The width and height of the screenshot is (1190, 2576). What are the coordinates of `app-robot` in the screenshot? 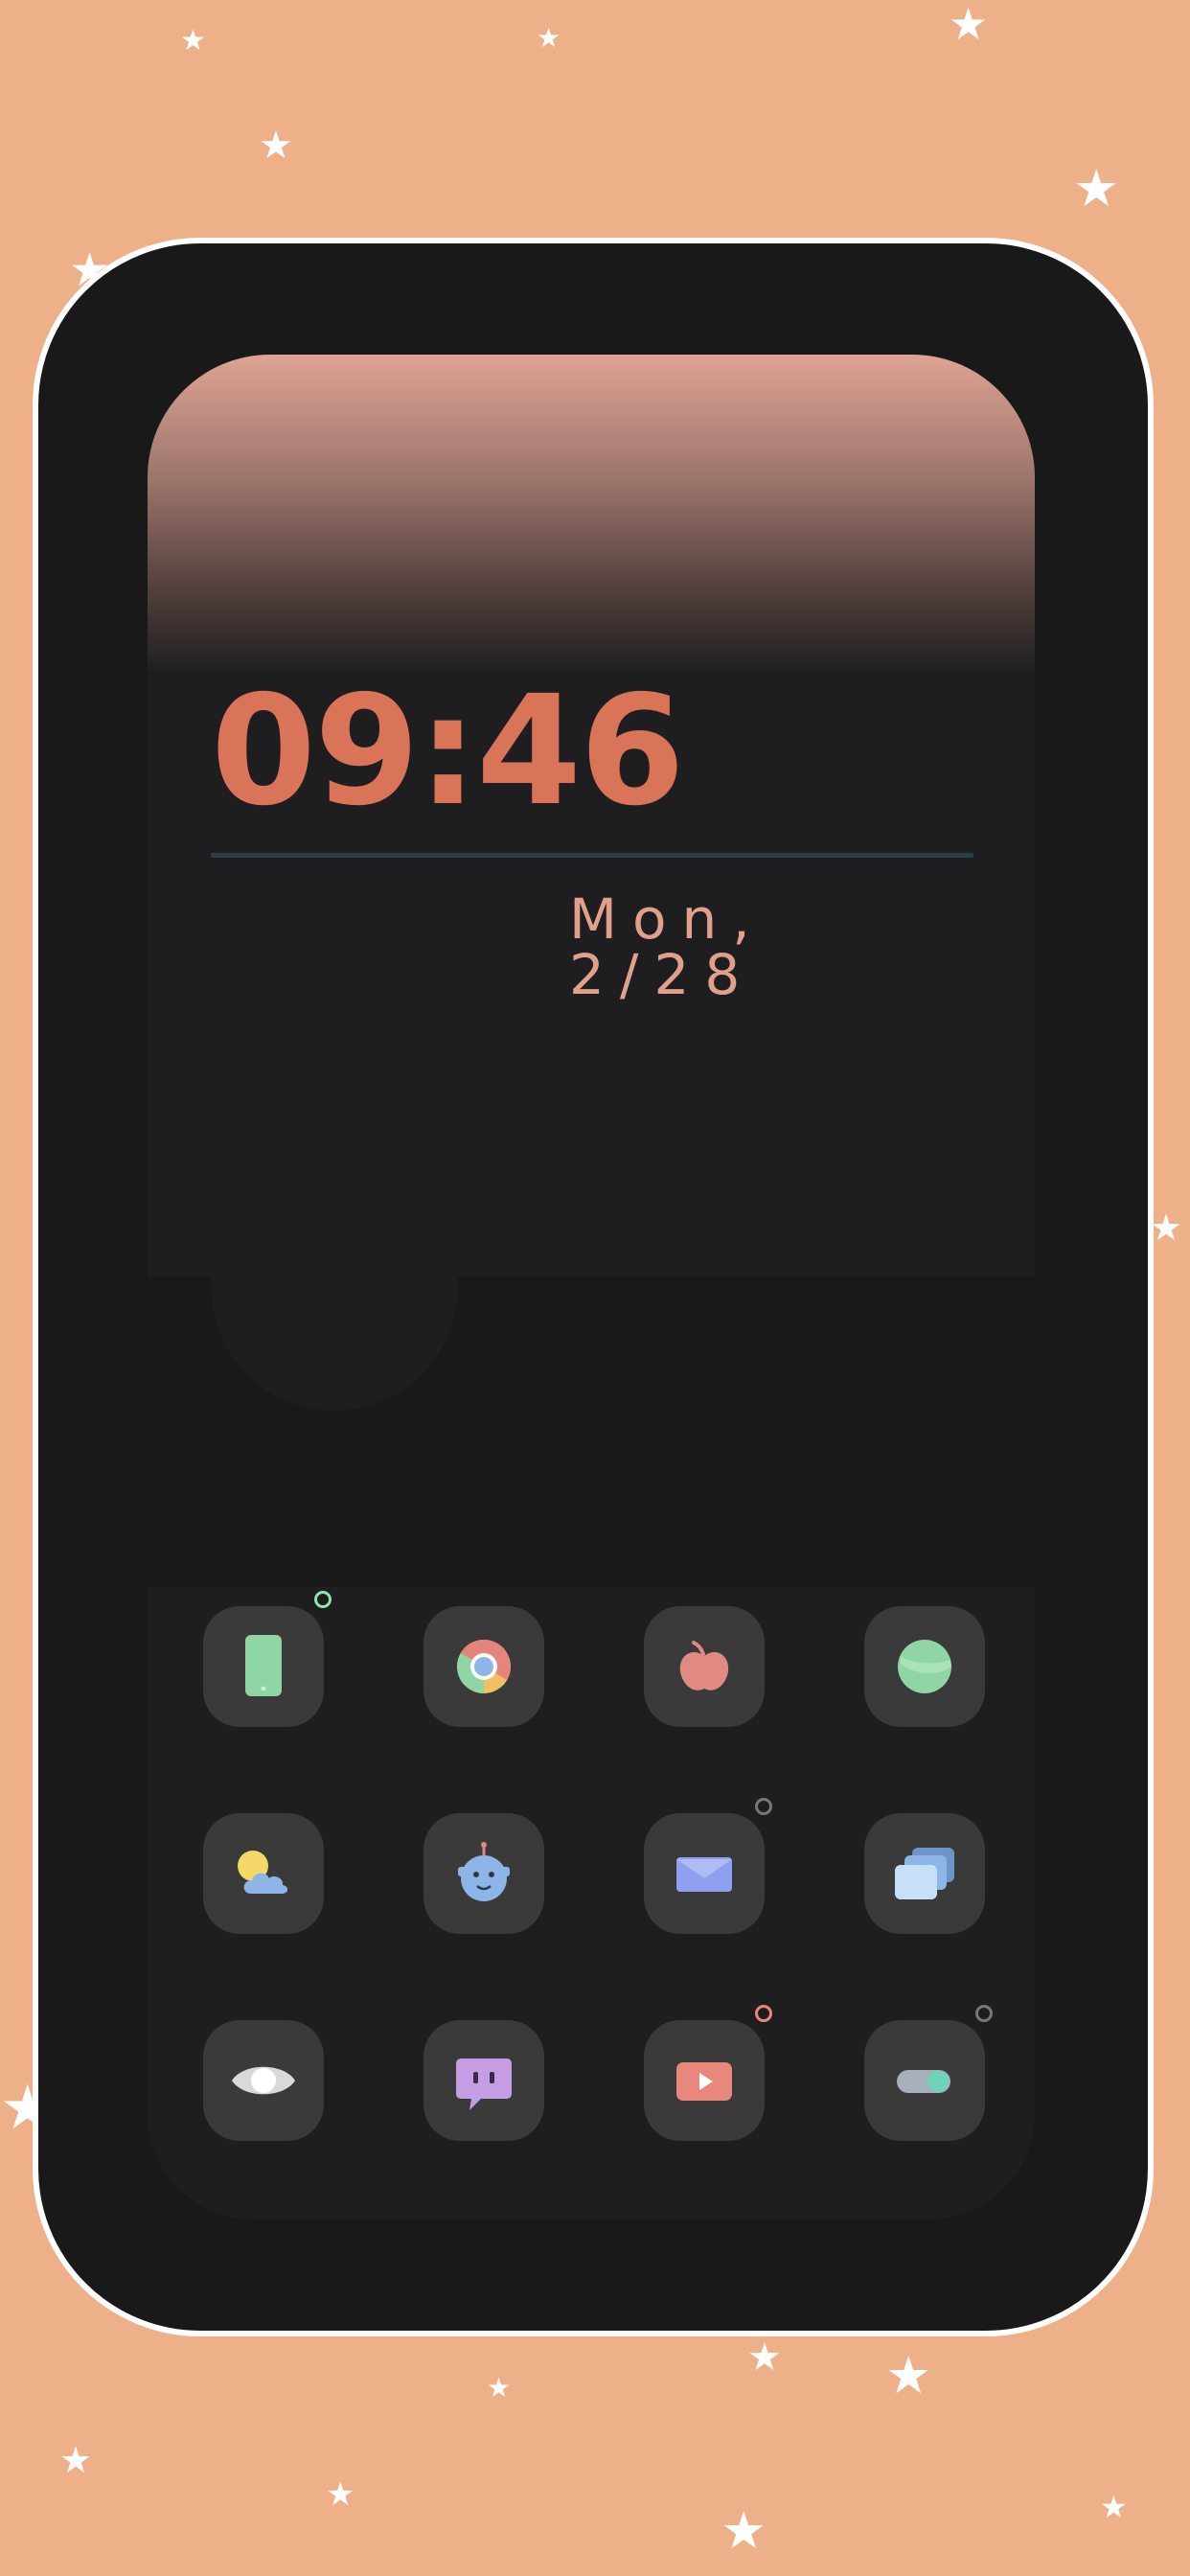 It's located at (484, 1874).